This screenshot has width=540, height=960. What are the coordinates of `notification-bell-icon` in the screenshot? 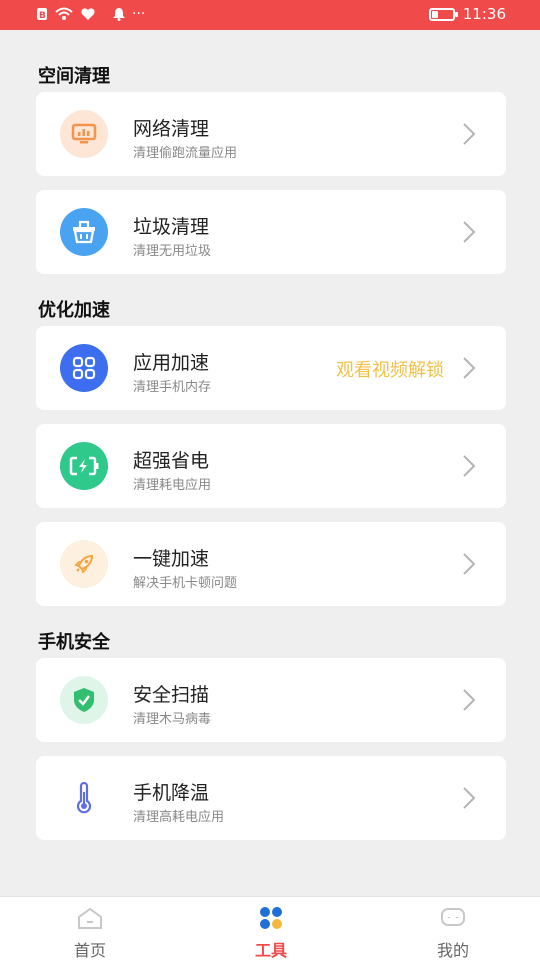 It's located at (119, 14).